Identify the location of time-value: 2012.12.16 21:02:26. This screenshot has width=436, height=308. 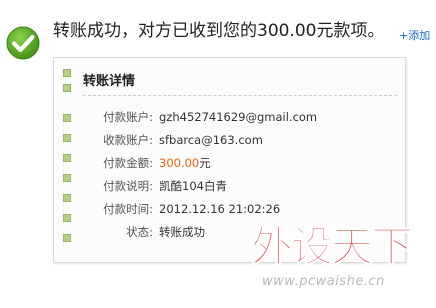
(220, 209).